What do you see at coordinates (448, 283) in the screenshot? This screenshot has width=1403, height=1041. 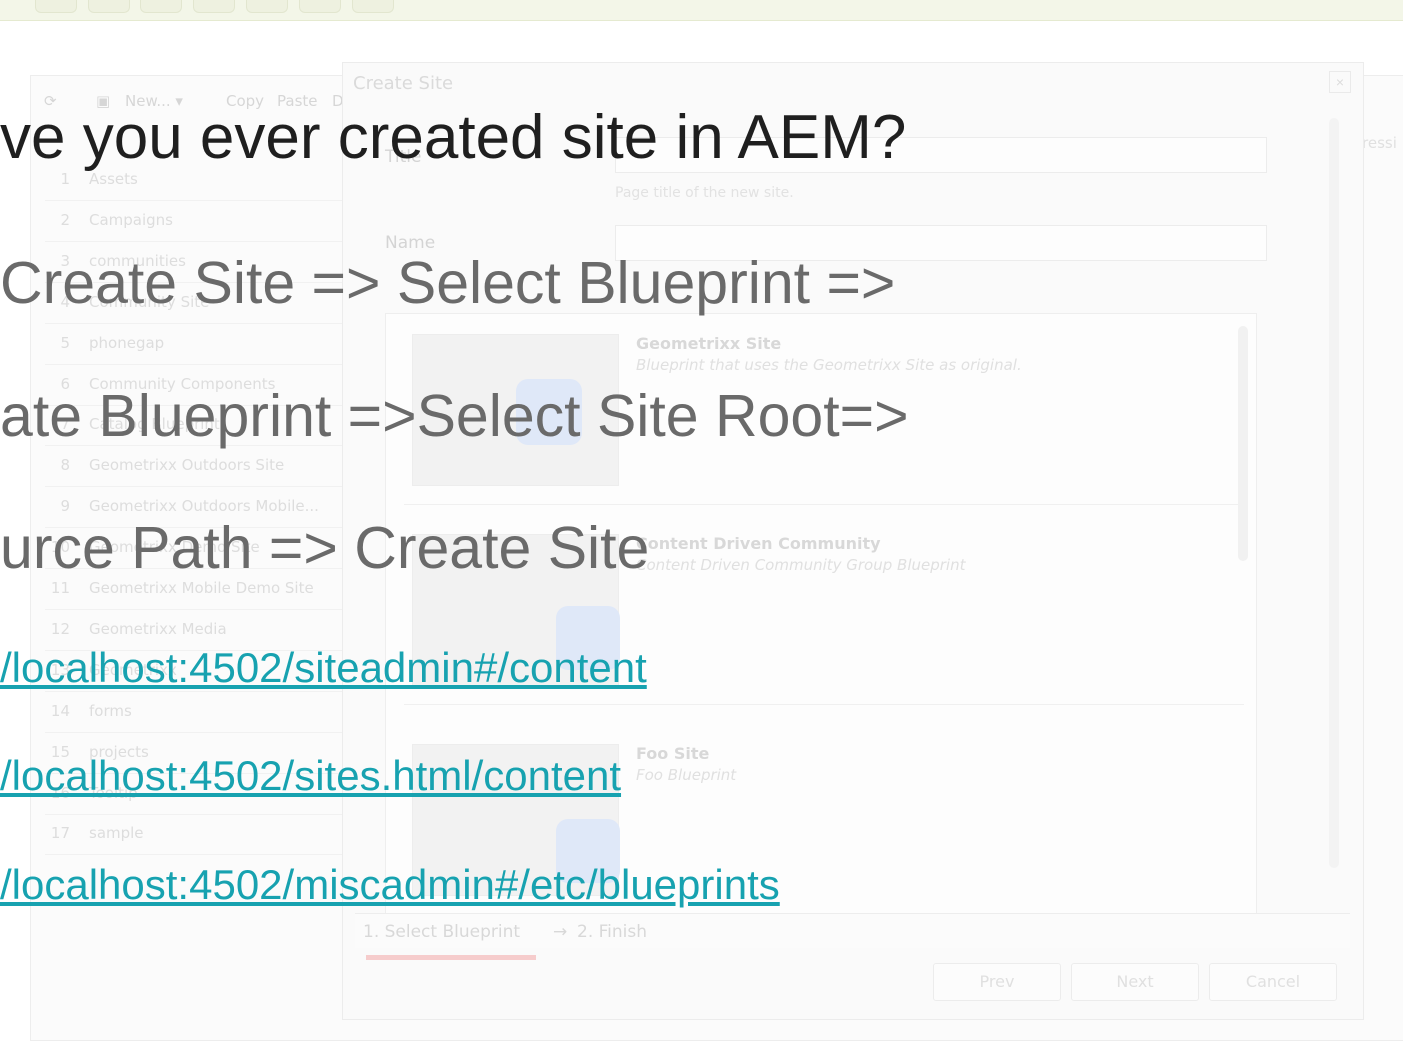 I see `slide-step-1: Create Site => Select Blueprint =>` at bounding box center [448, 283].